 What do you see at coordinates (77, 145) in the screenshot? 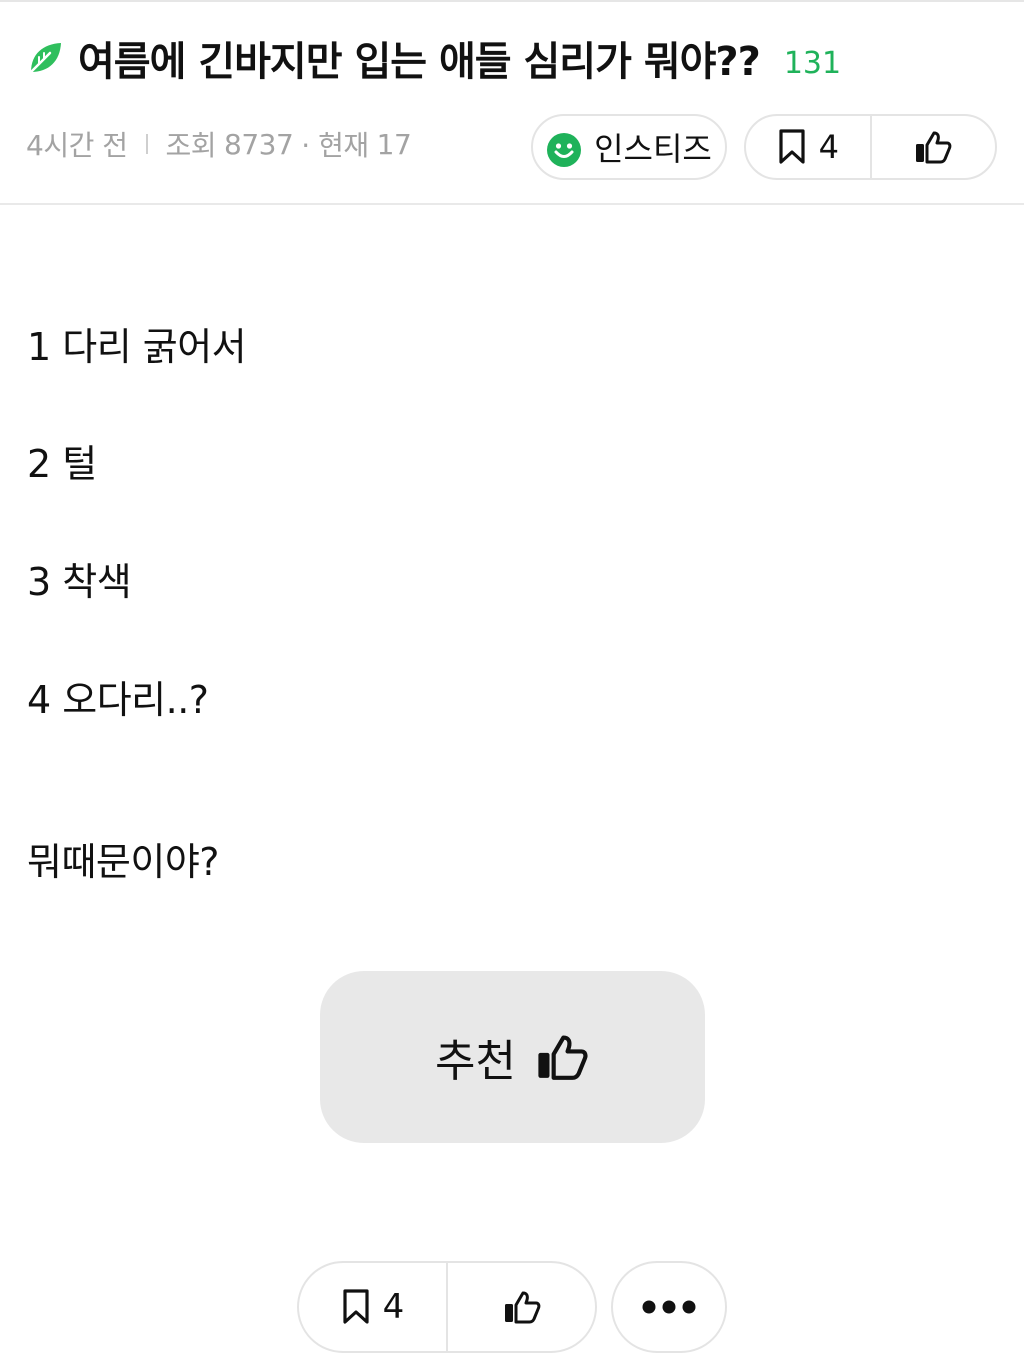
I see `post-time: 4시간 전` at bounding box center [77, 145].